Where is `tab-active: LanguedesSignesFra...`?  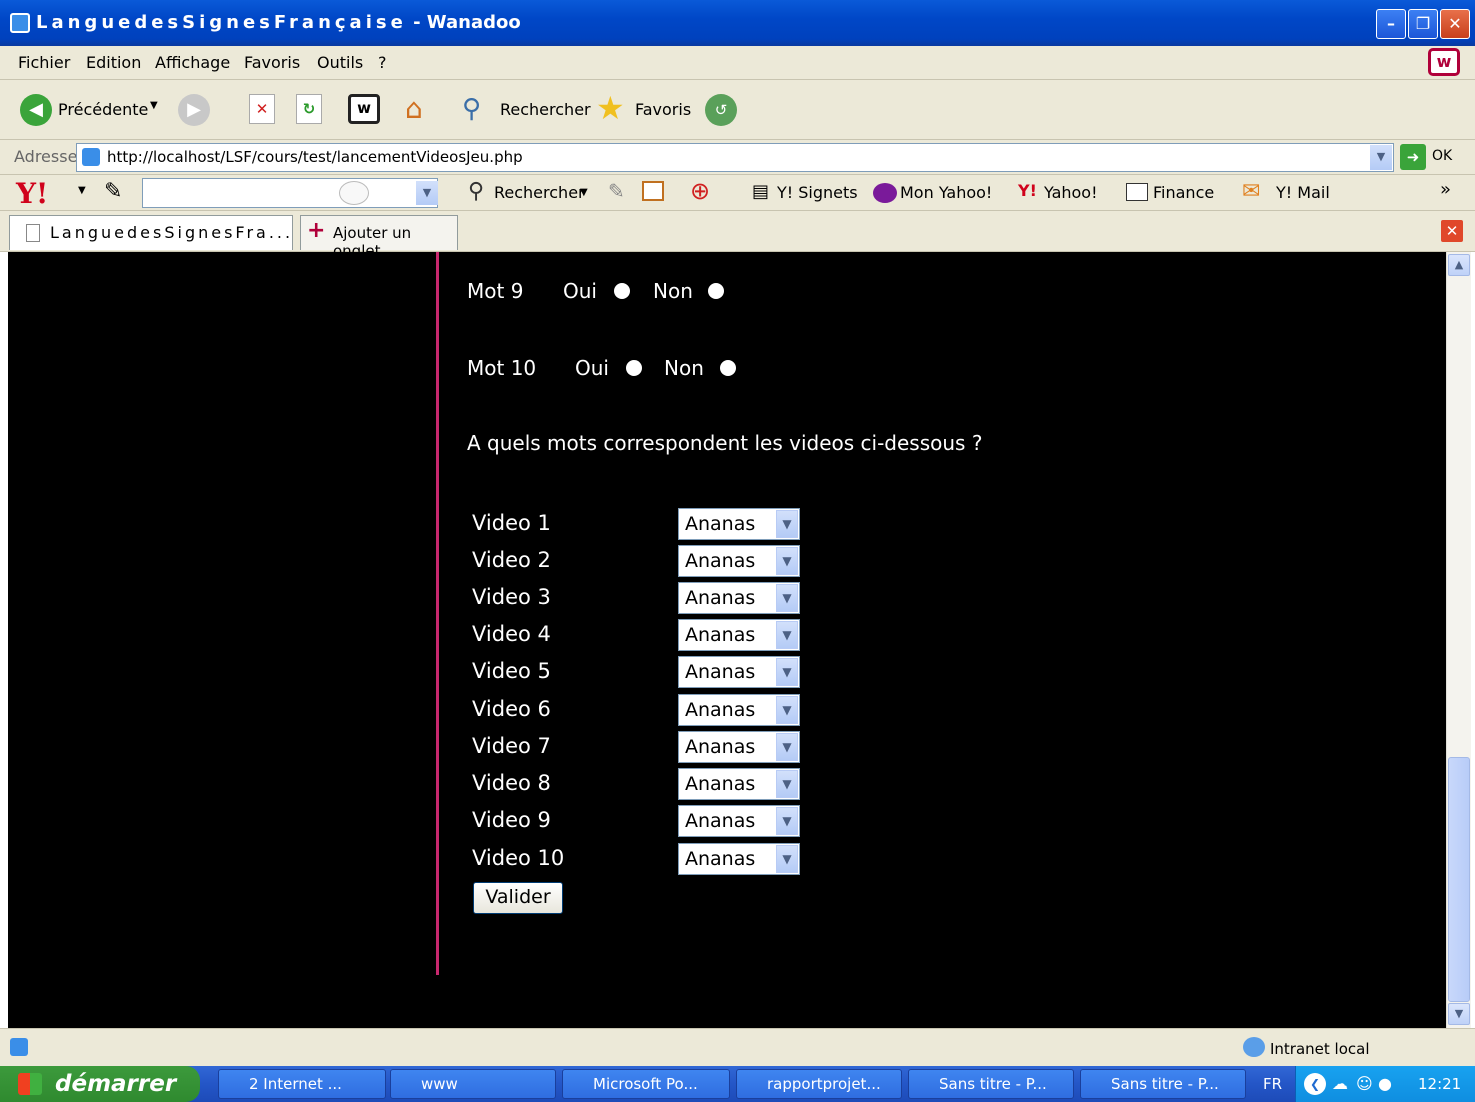
tab-active: LanguedesSignesFra... is located at coordinates (151, 232).